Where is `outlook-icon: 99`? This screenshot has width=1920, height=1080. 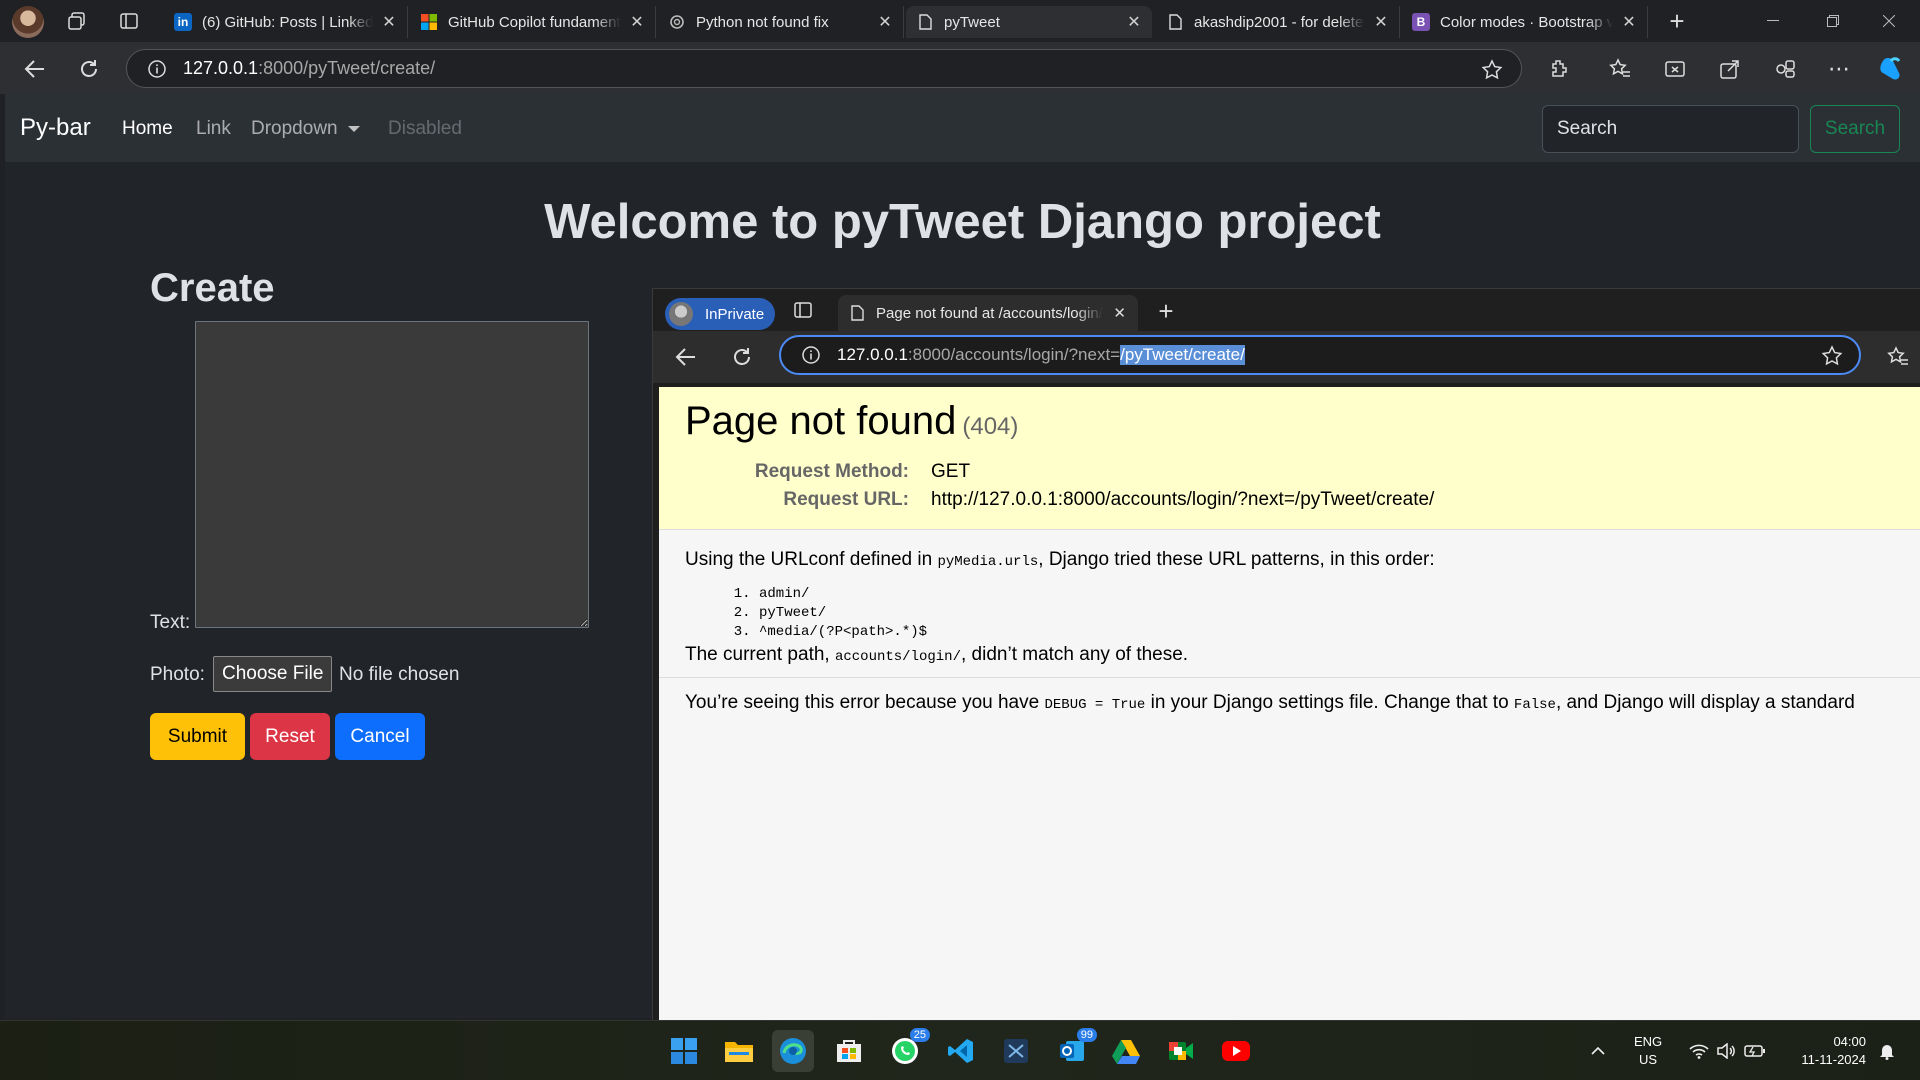 outlook-icon: 99 is located at coordinates (1074, 1050).